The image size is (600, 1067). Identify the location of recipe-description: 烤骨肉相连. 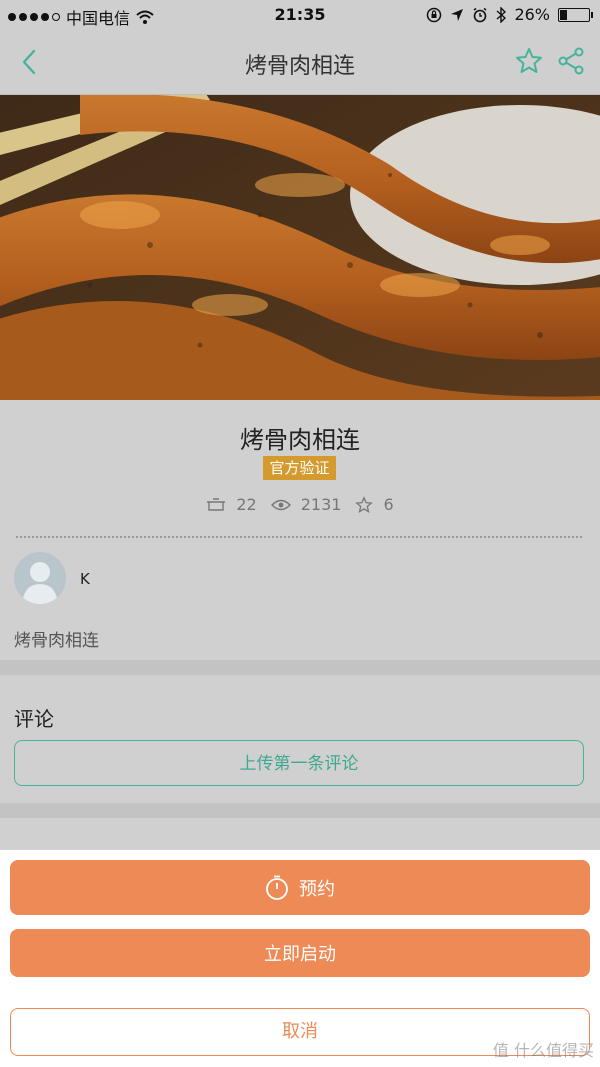
(56, 641).